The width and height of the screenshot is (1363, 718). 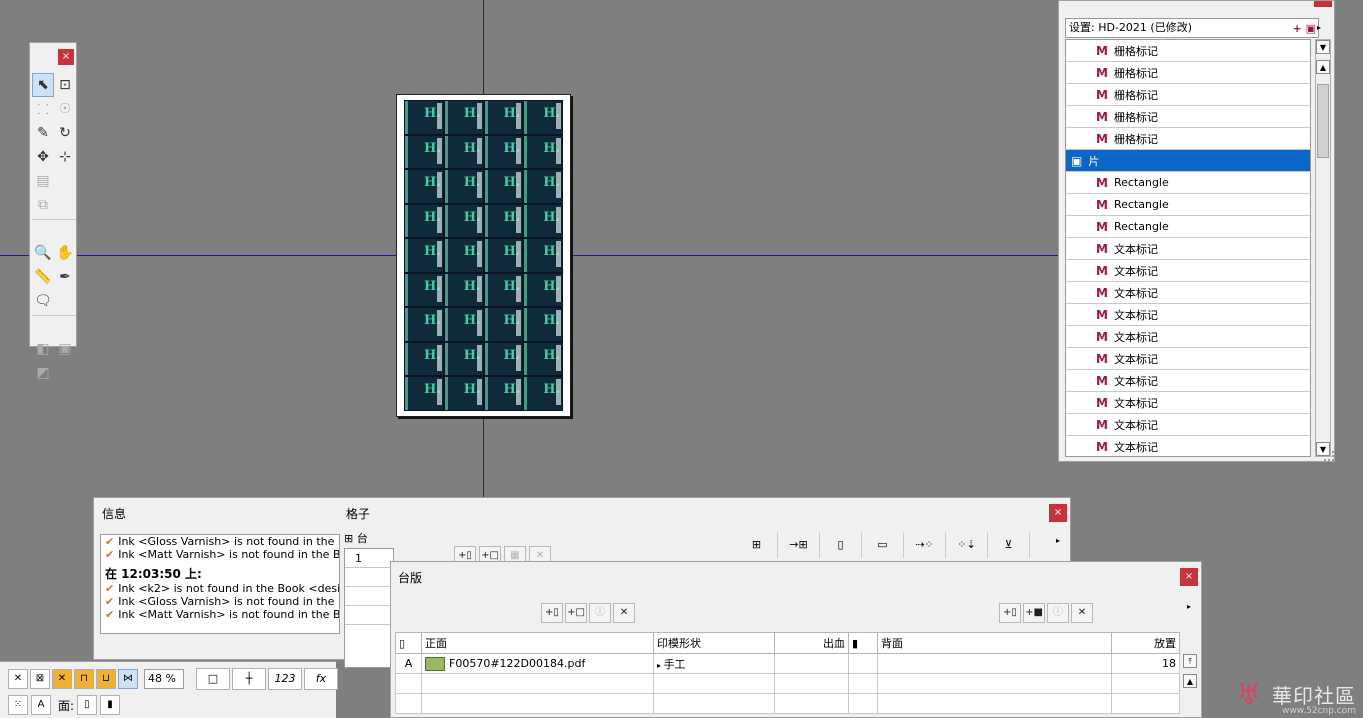 I want to click on dots-grid-icon: ⁙, so click(x=18, y=705).